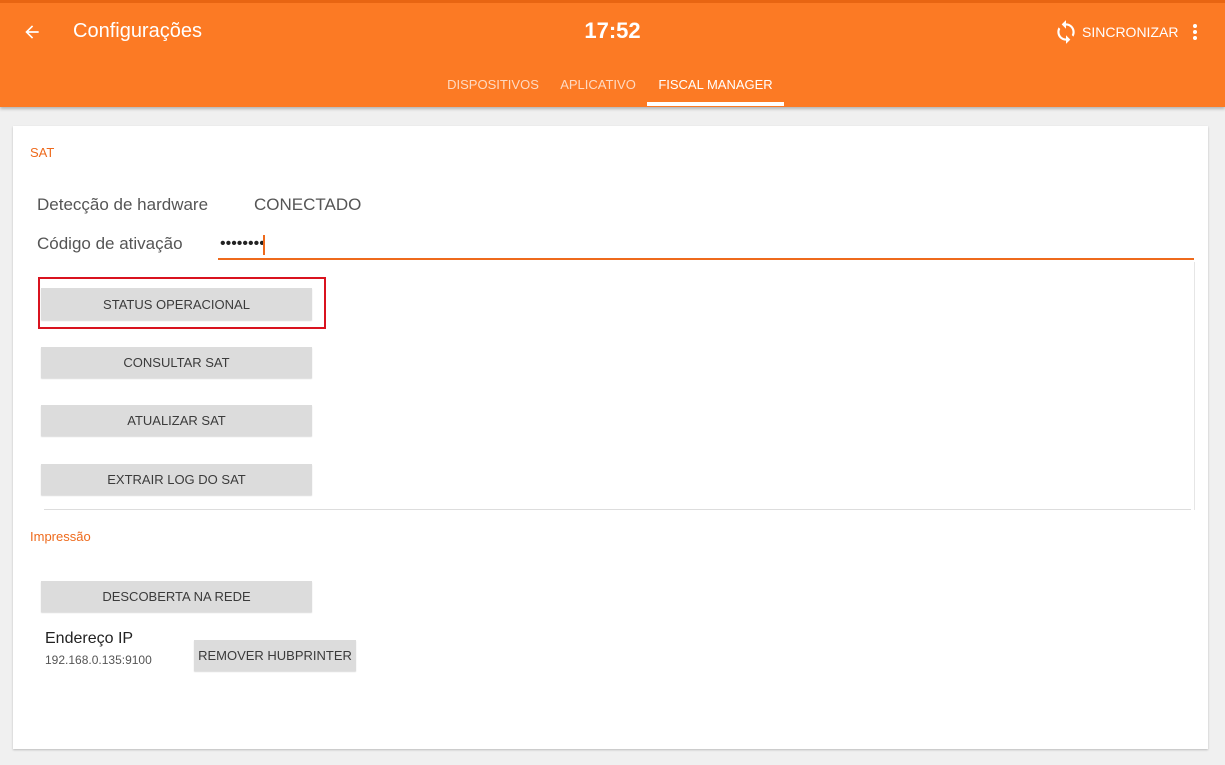  Describe the element at coordinates (617, 509) in the screenshot. I see `section-divider` at that location.